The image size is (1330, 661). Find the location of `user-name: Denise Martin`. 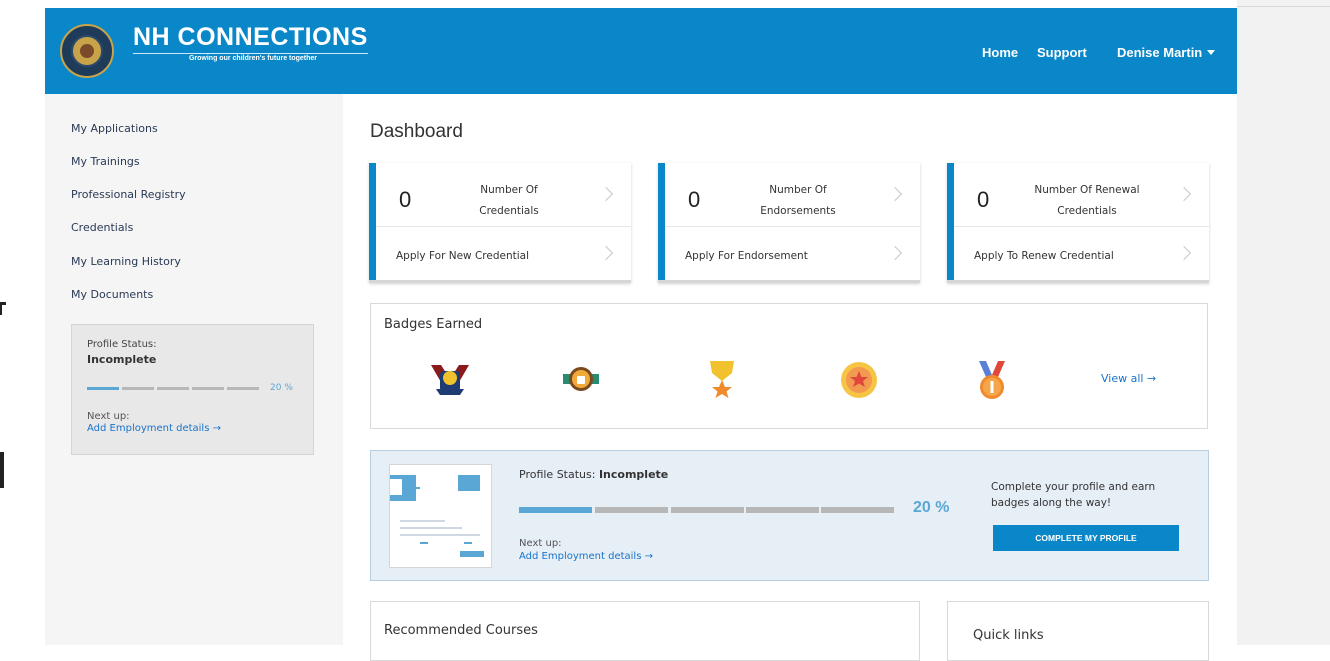

user-name: Denise Martin is located at coordinates (1160, 52).